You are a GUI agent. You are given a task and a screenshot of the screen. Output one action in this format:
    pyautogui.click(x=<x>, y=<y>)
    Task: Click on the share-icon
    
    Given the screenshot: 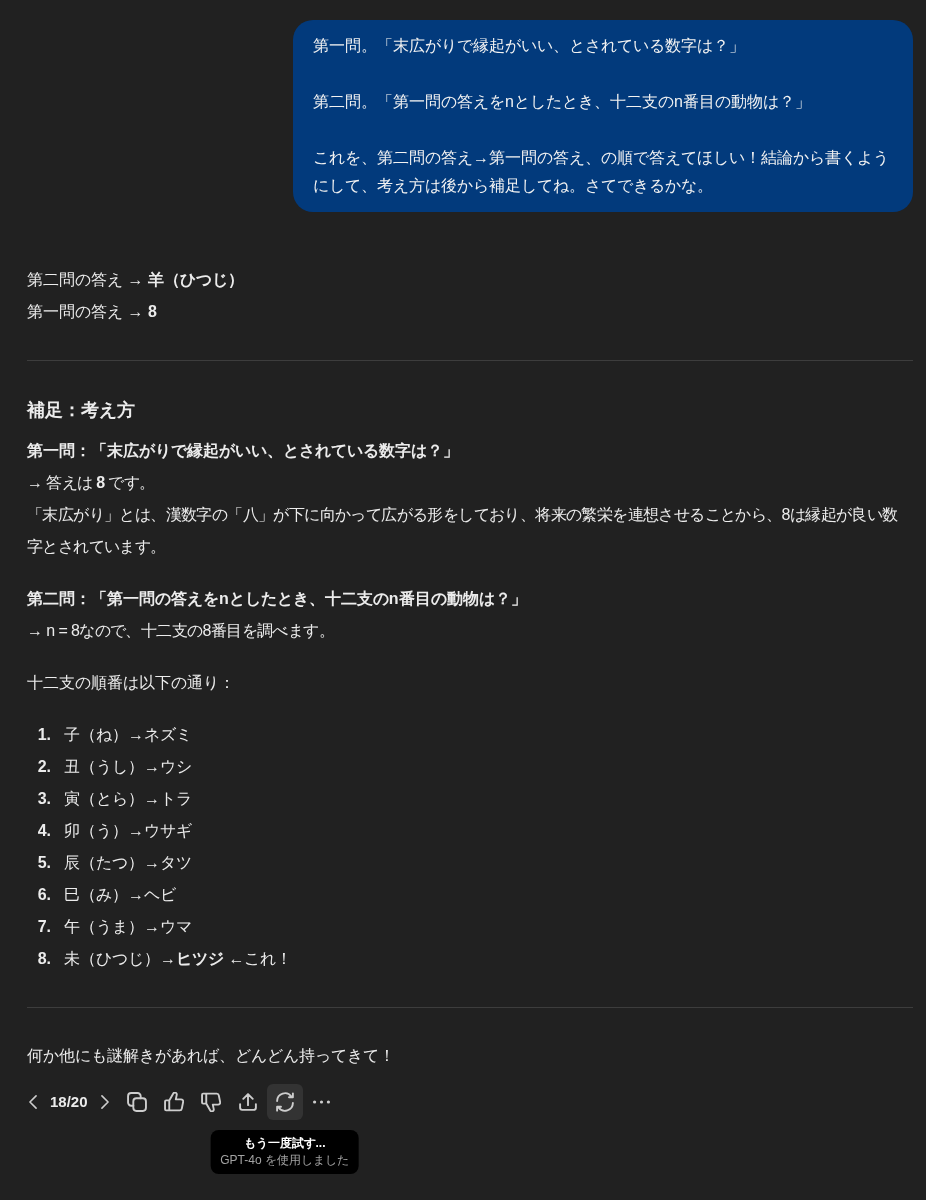 What is the action you would take?
    pyautogui.click(x=247, y=1102)
    